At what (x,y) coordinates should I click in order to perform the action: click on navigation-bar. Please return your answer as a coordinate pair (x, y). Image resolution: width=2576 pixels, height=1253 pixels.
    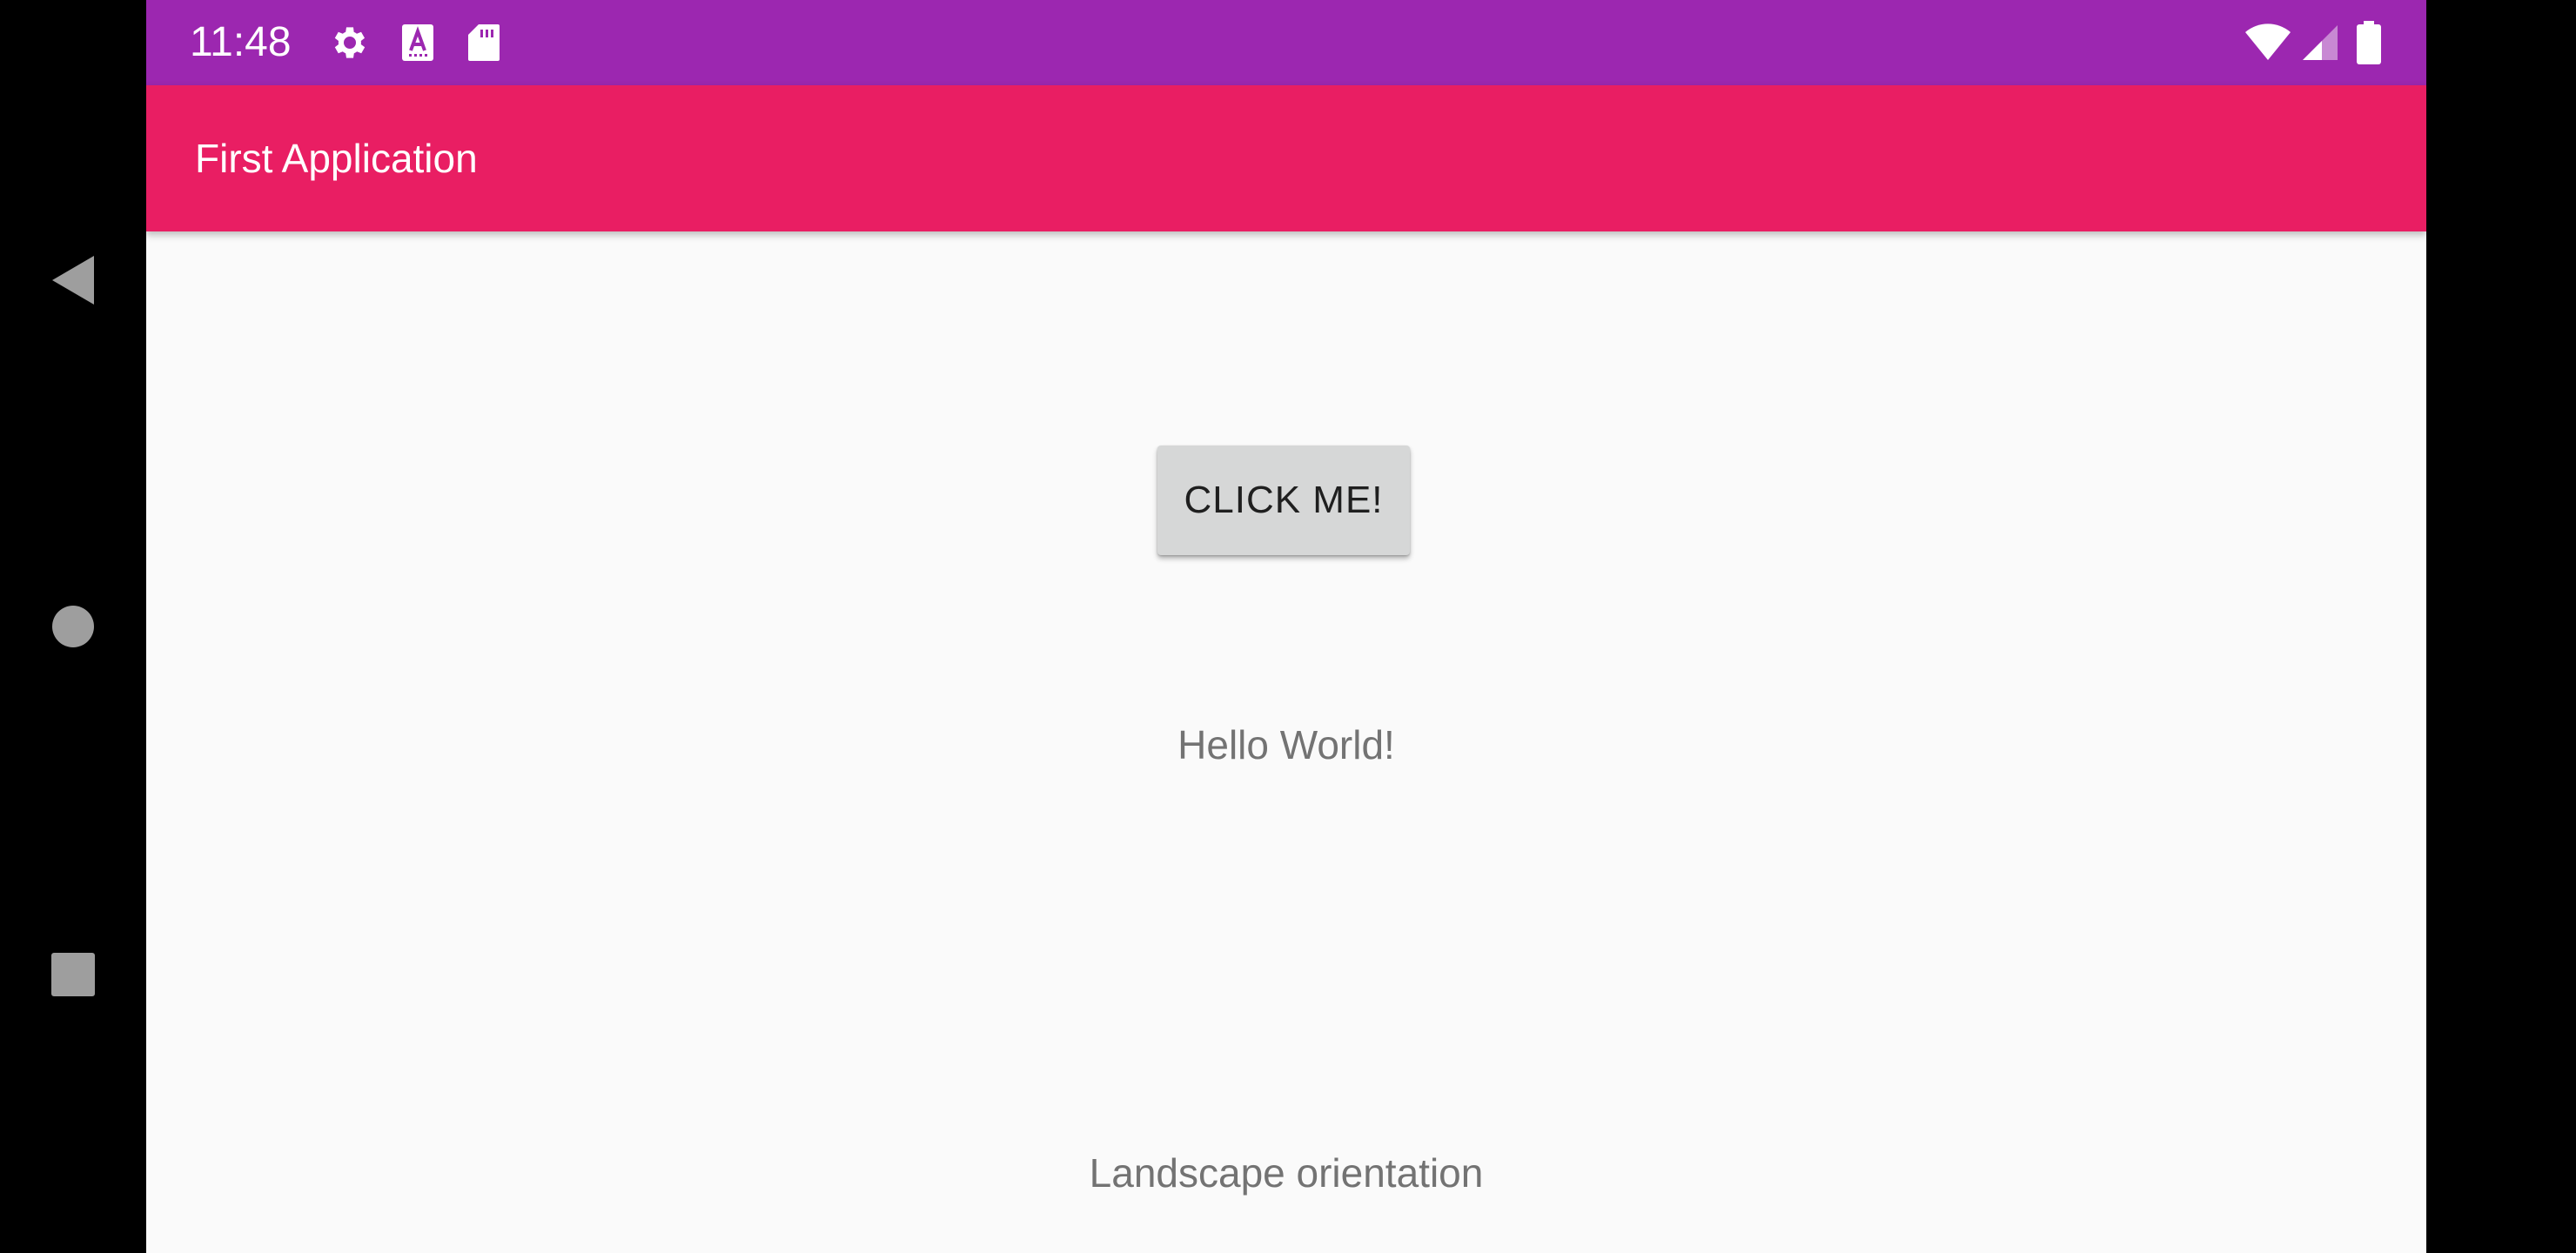
    Looking at the image, I should click on (73, 626).